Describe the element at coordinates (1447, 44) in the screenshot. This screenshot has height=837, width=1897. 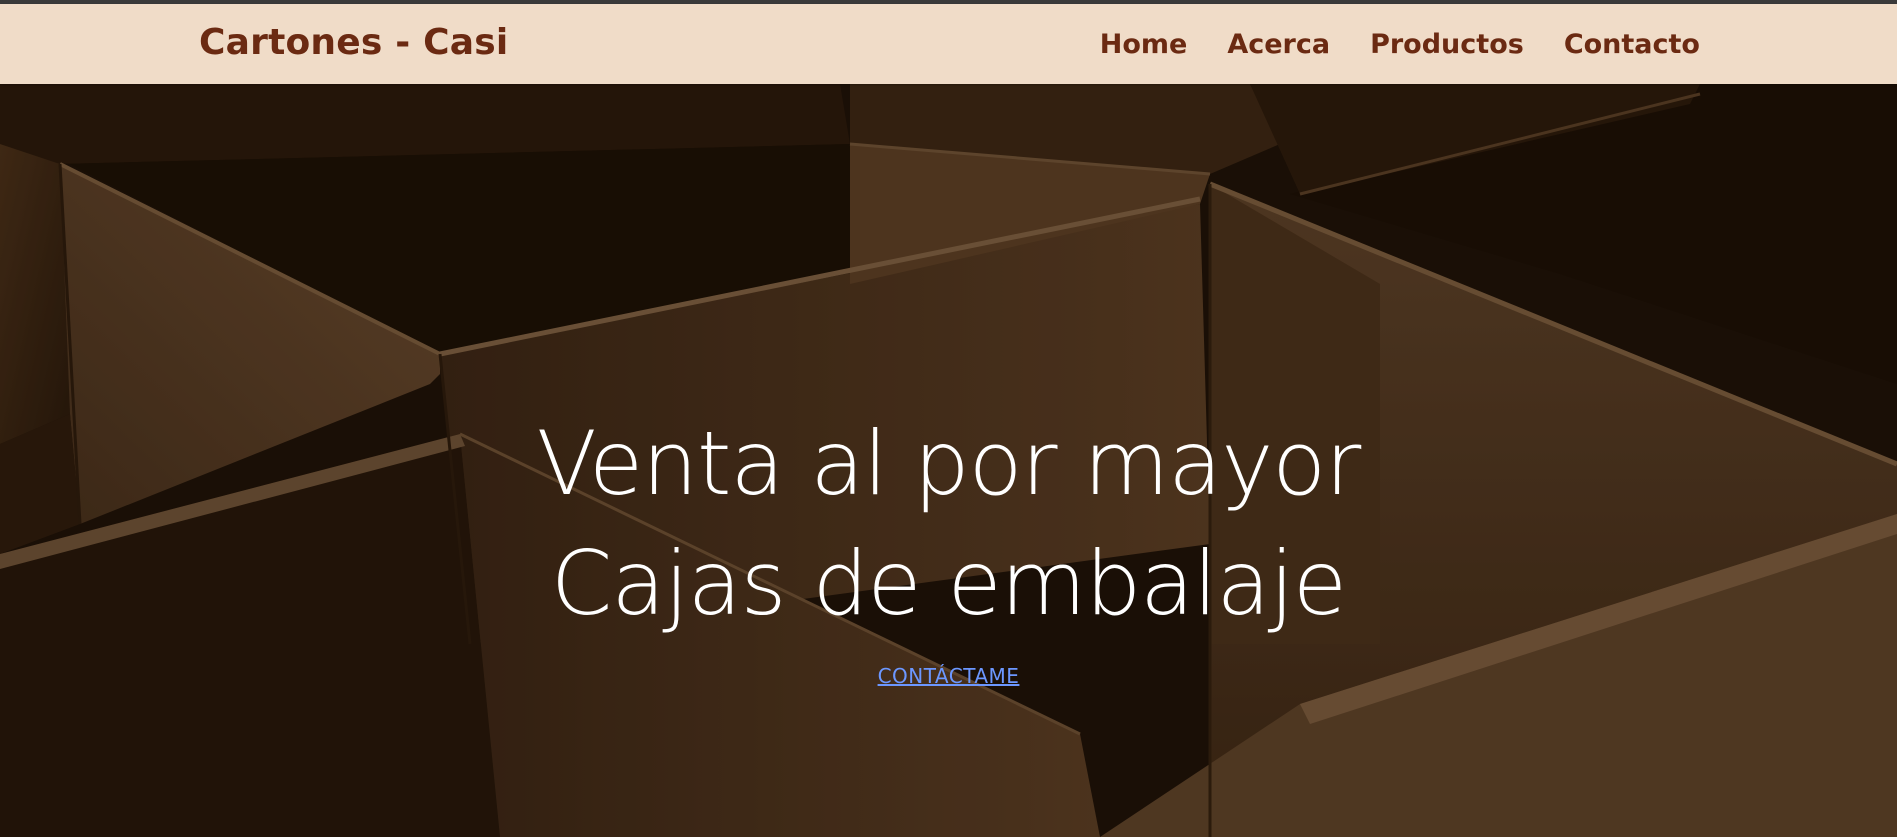
I see `nav-productos: Productos` at that location.